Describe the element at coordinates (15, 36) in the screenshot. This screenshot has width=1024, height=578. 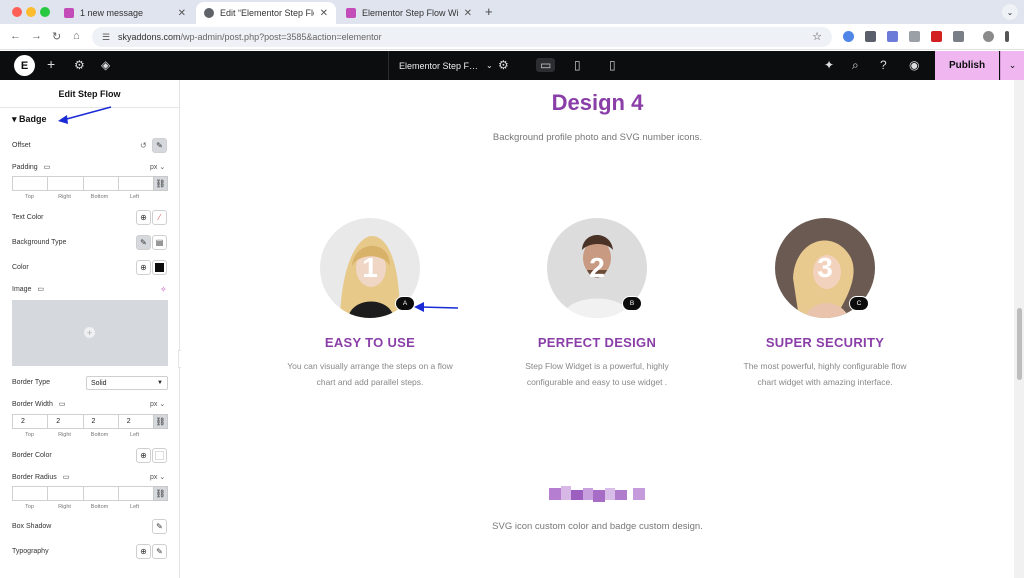
I see `back-icon: ←` at that location.